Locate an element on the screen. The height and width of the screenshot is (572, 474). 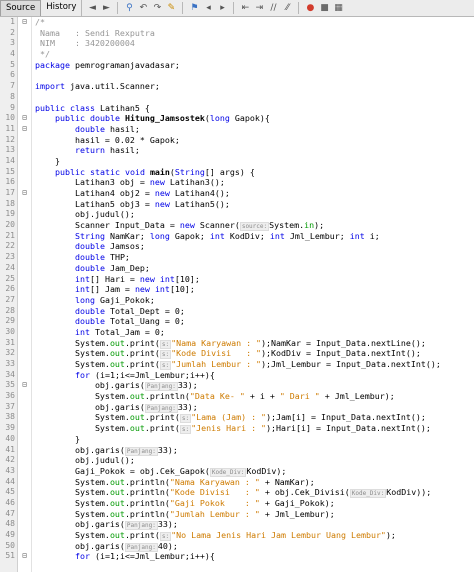
code-line: long Gaji_Pokok; is located at coordinates (254, 300).